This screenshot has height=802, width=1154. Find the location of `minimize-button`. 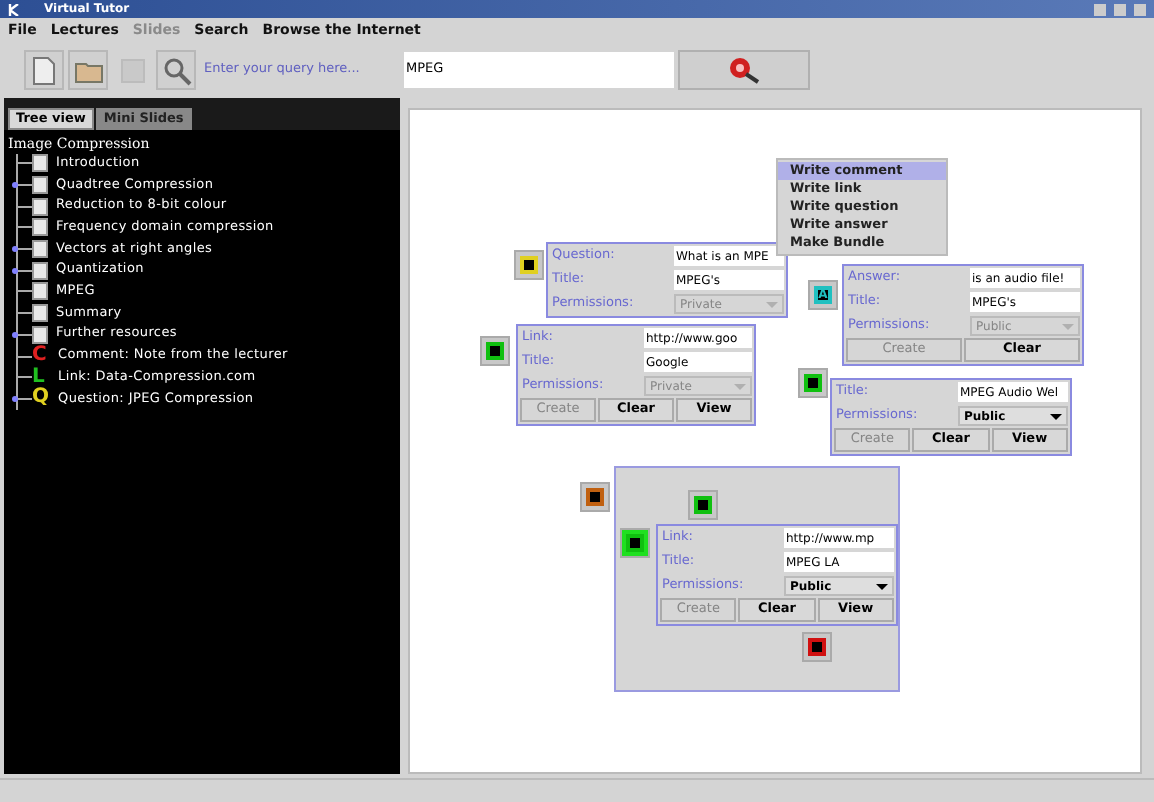

minimize-button is located at coordinates (1100, 9).